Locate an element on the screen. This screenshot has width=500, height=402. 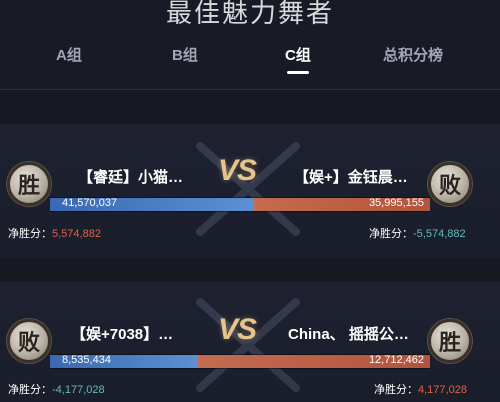
net-score-right: 净胜分：4,177,028 is located at coordinates (420, 389).